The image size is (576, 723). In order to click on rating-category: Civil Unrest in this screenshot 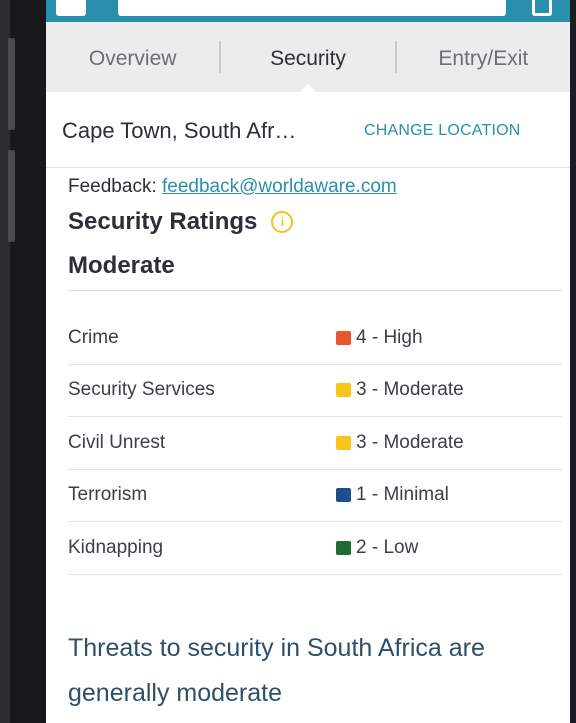, I will do `click(117, 442)`.